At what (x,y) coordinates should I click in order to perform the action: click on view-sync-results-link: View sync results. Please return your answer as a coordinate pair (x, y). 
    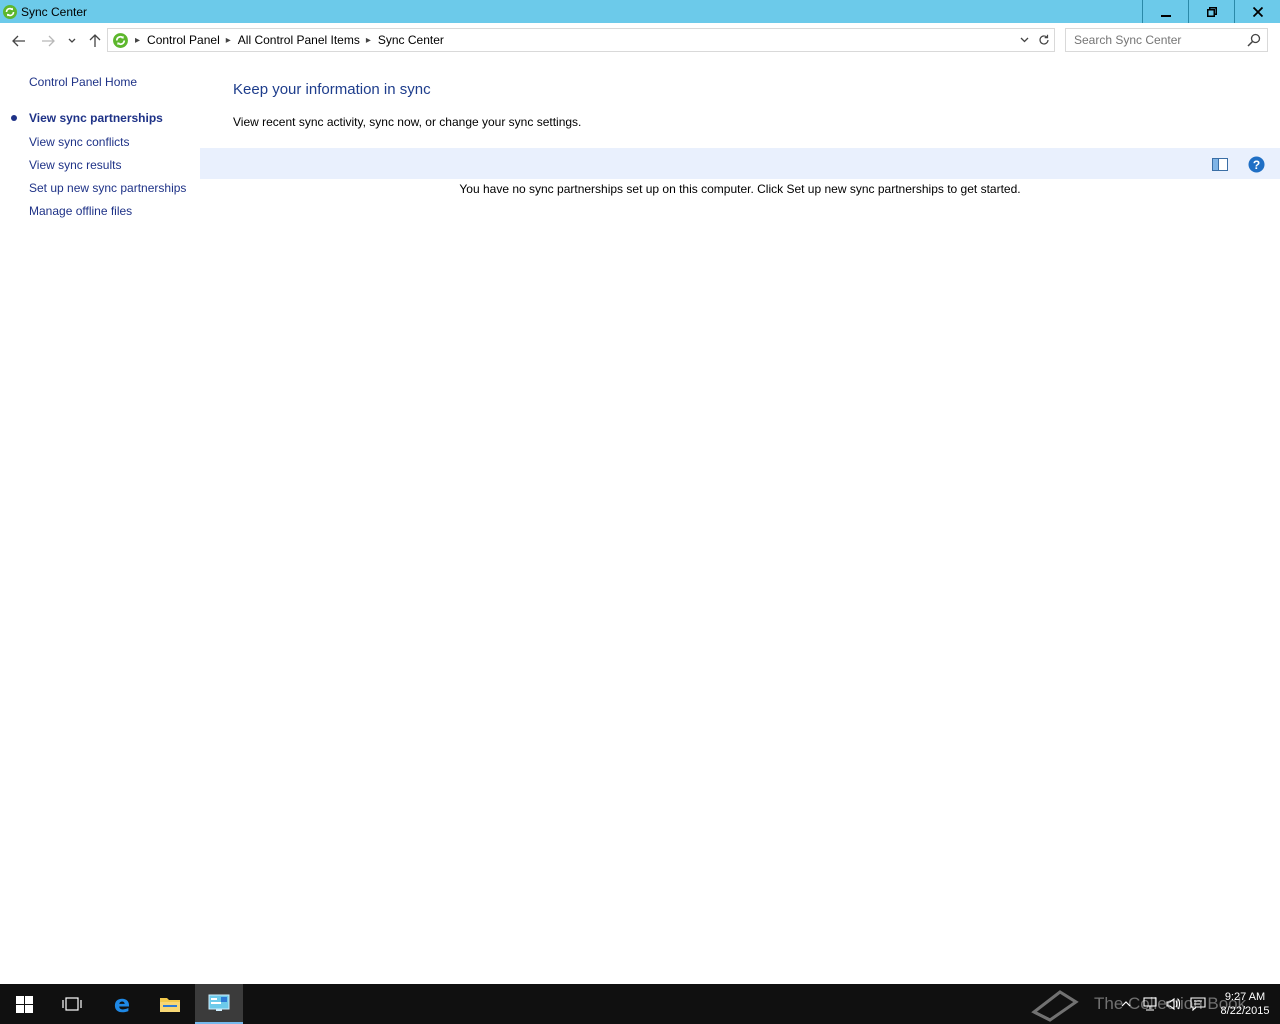
    Looking at the image, I should click on (75, 165).